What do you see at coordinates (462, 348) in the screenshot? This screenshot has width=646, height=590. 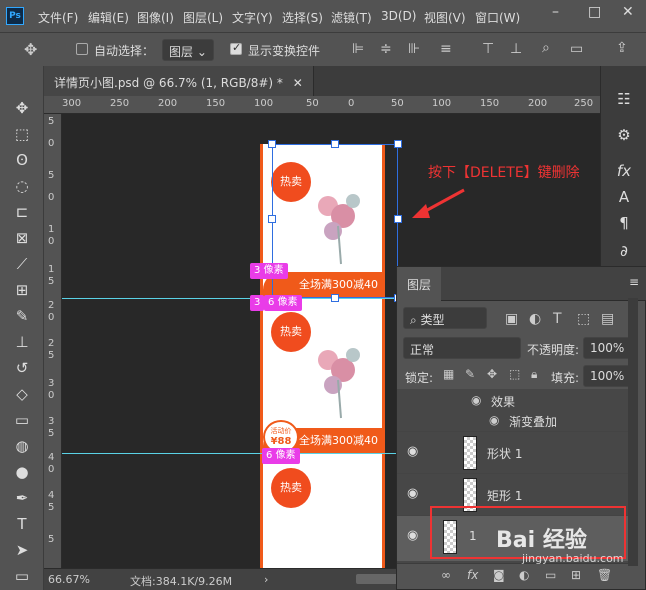 I see `blend-mode-dropdown: 正常` at bounding box center [462, 348].